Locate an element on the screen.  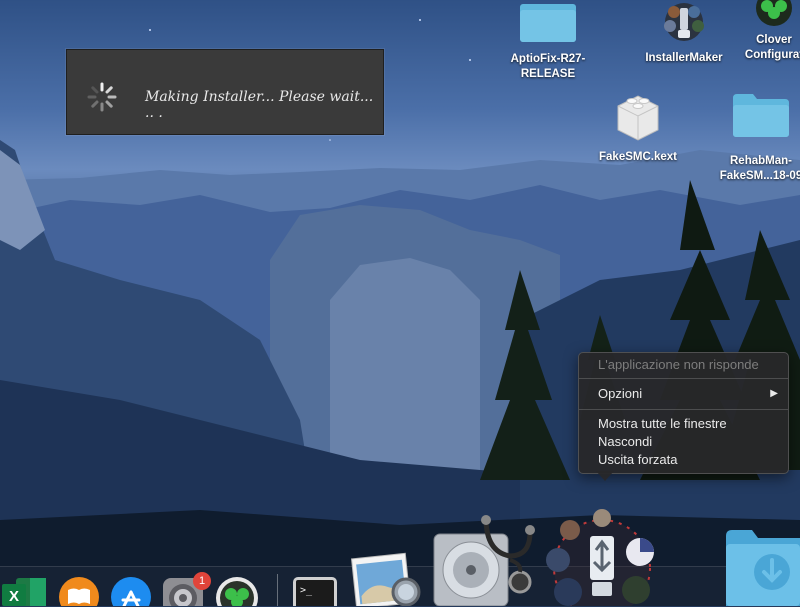
submenu-arrow-icon: ▶ is located at coordinates (774, 393).